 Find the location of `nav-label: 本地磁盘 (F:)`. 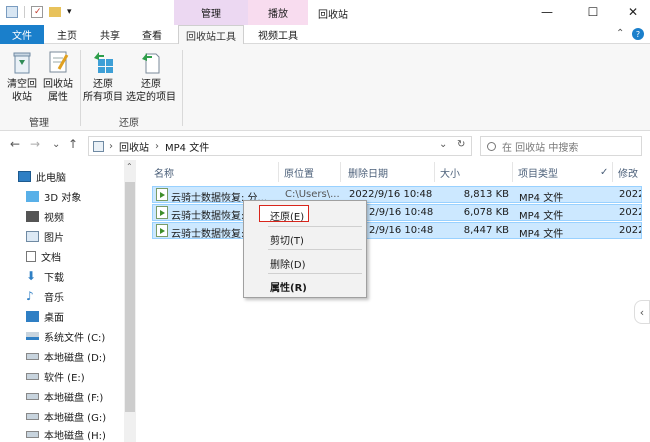

nav-label: 本地磁盘 (F:) is located at coordinates (74, 398).